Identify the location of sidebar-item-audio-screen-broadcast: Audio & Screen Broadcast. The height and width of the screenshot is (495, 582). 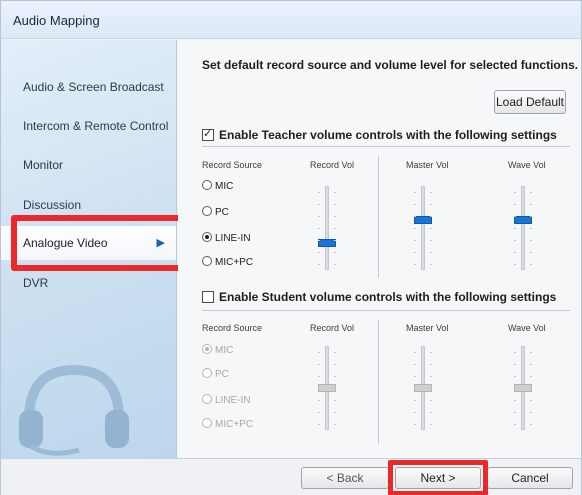
(88, 87).